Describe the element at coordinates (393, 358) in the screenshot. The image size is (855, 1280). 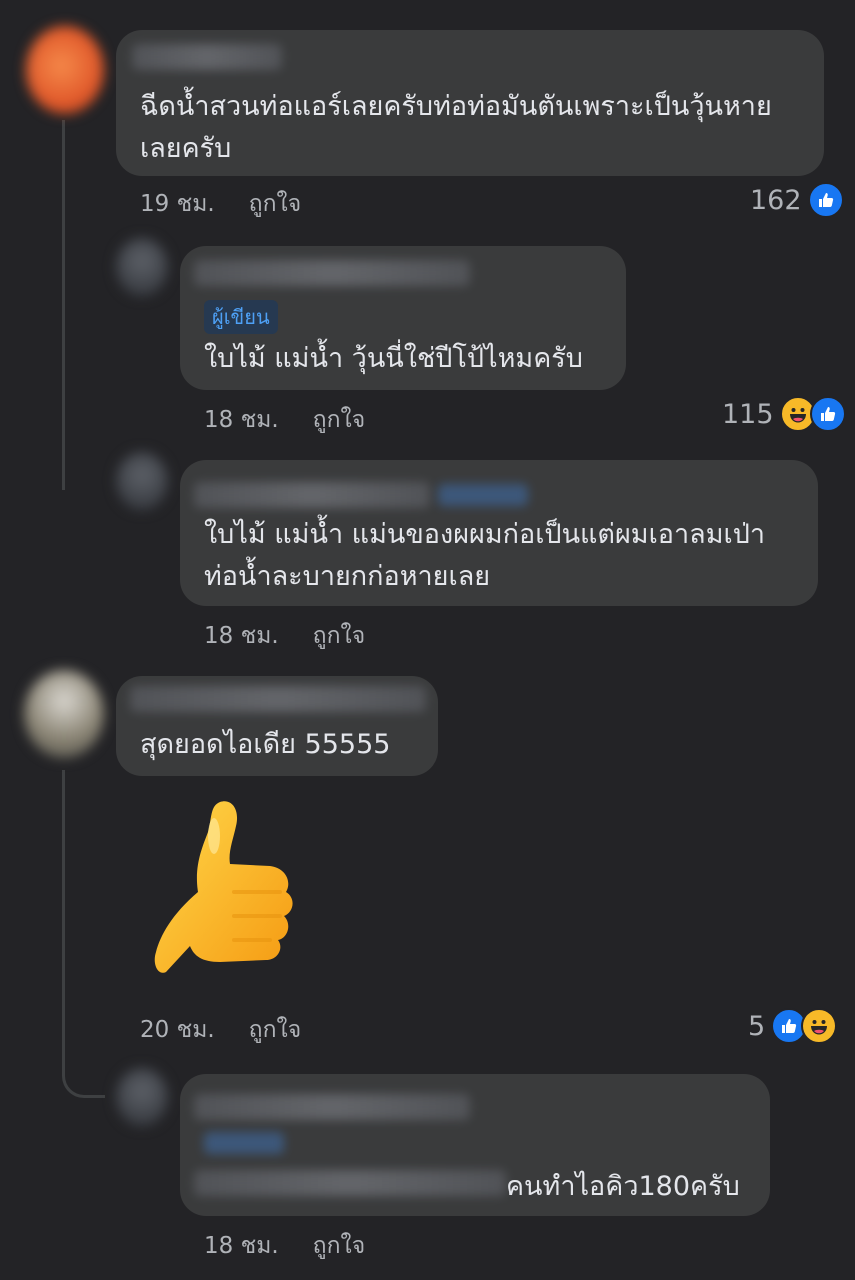
I see `comment-text-line: ใบไม้ แม่น้ำ วุ้นนี่ใช่ปีโป้ไหมครับ` at that location.